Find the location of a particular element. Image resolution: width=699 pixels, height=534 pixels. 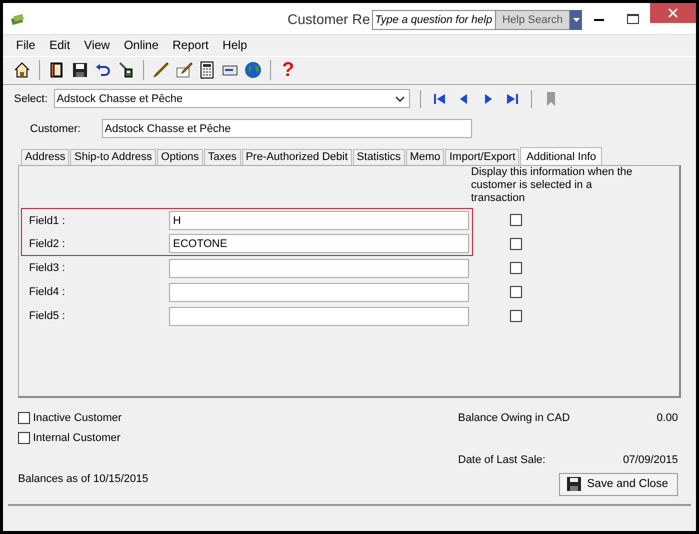

menu-item: Help is located at coordinates (235, 45).